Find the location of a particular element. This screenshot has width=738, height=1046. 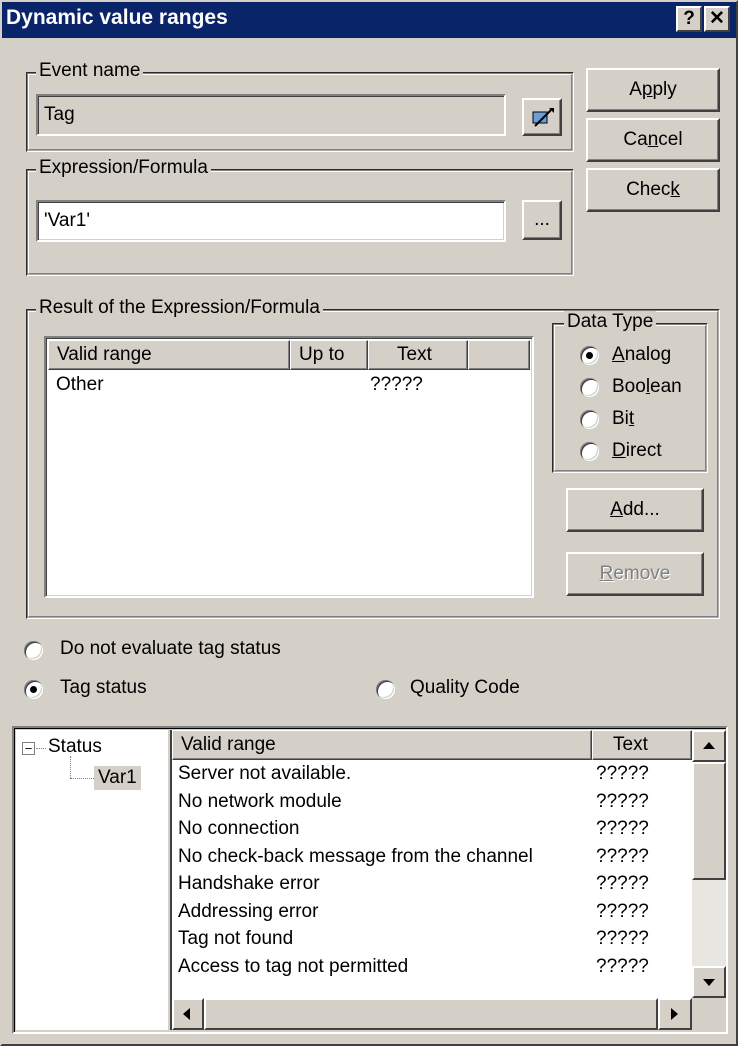

apply-label: Apply is located at coordinates (653, 89).